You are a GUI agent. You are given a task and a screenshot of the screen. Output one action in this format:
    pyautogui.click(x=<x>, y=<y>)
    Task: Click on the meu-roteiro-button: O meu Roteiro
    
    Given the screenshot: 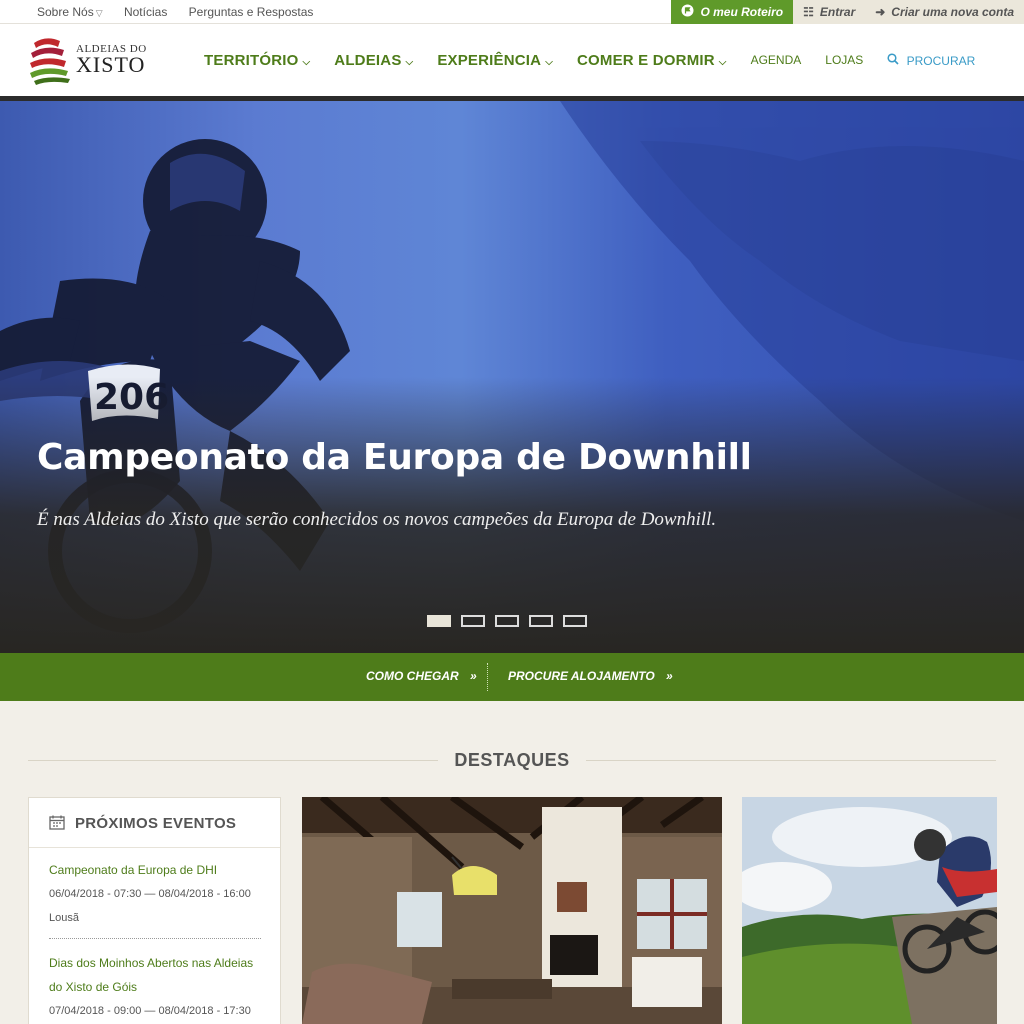 What is the action you would take?
    pyautogui.click(x=732, y=12)
    